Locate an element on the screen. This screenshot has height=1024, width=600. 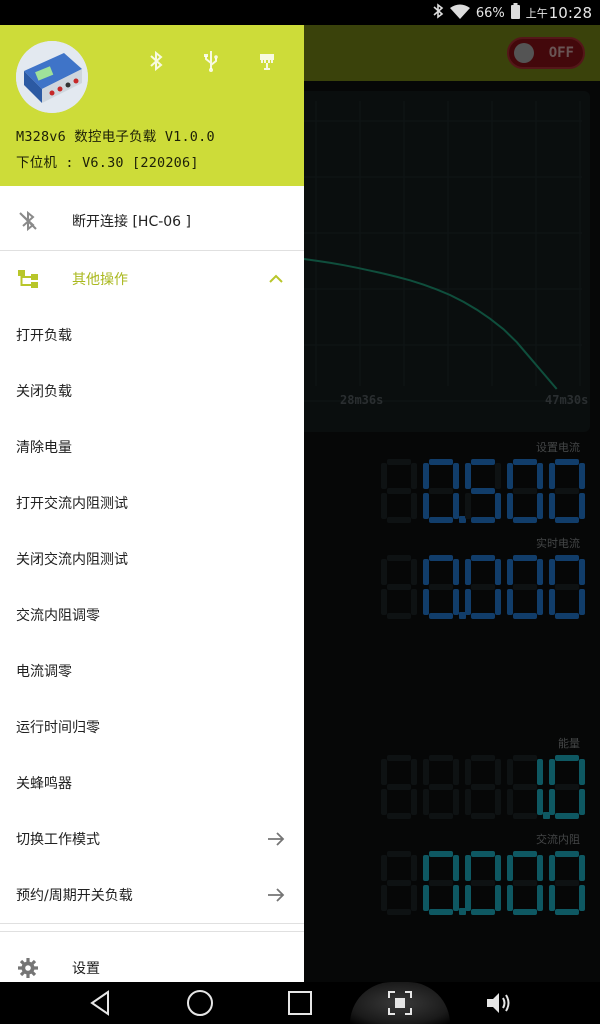
menu-item-label: 打开交流内阻测试 is located at coordinates (72, 504).